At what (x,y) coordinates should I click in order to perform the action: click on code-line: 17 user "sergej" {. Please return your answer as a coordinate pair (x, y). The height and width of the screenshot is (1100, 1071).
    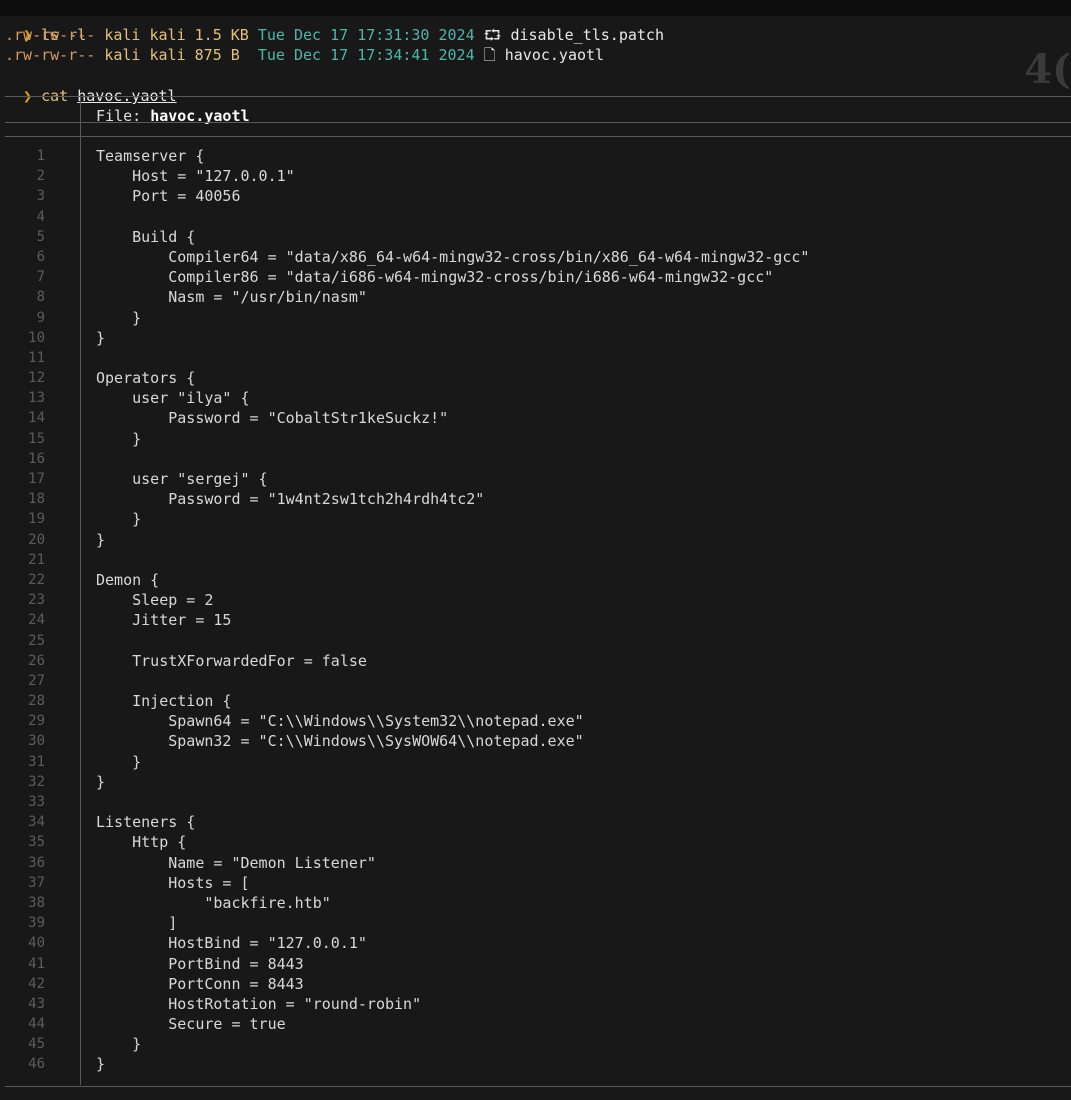
    Looking at the image, I should click on (535, 479).